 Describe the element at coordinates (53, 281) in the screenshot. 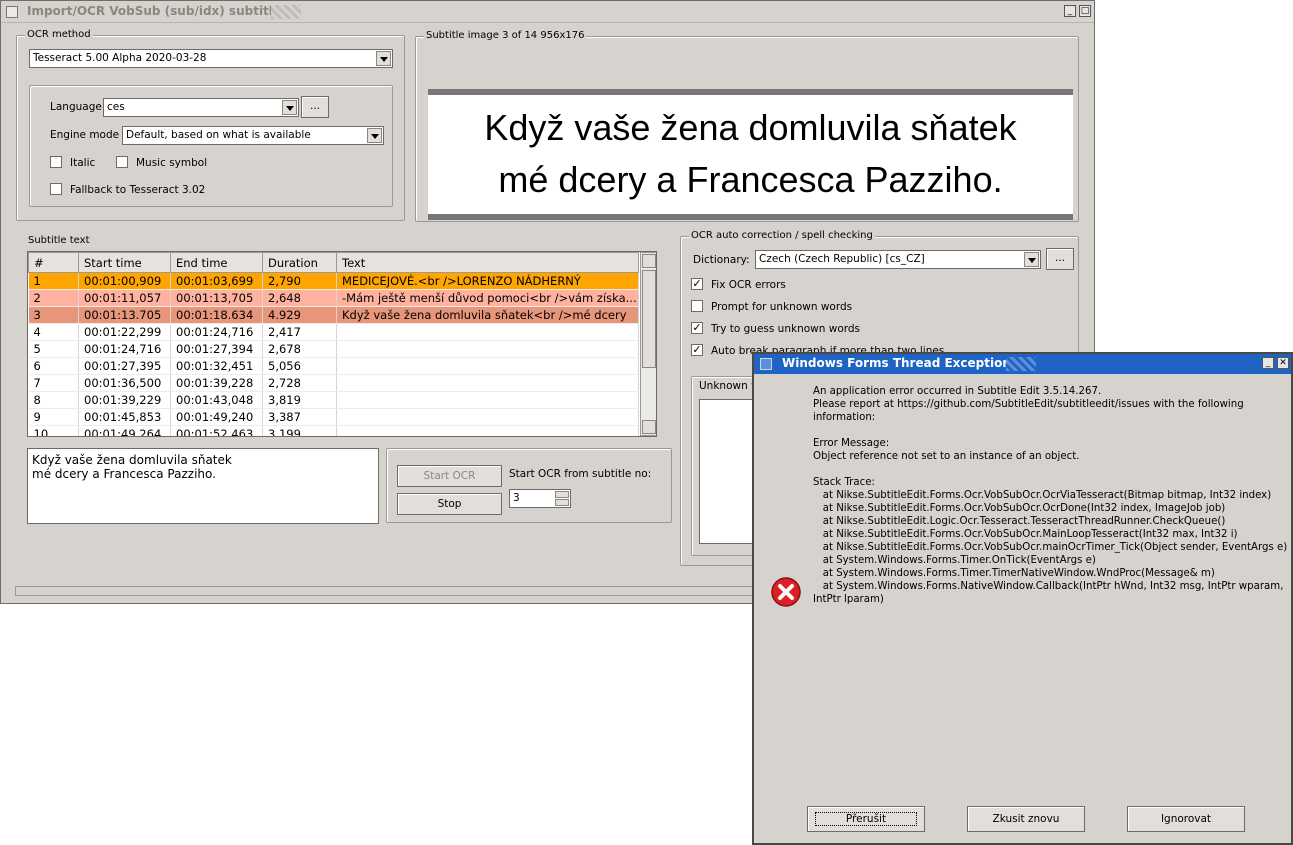

I see `cell-num: 1` at that location.